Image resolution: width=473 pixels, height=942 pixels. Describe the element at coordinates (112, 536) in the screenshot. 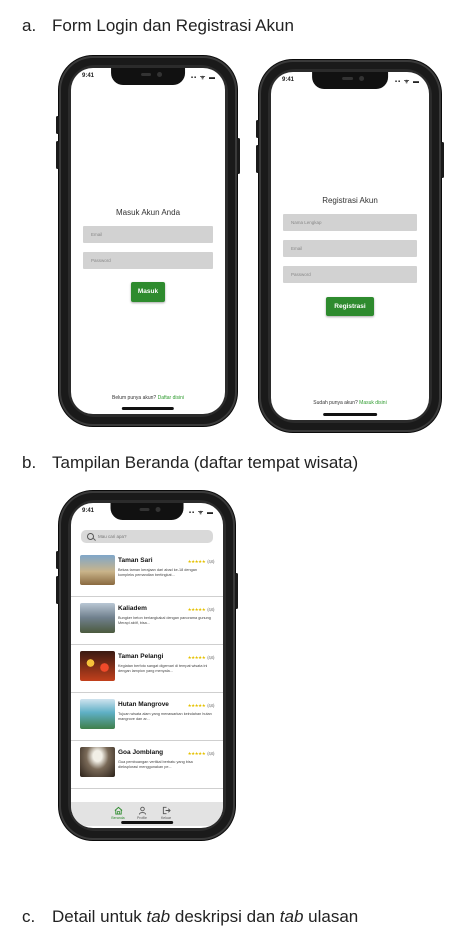

I see `search-placeholder: Mau cari apa?` at that location.